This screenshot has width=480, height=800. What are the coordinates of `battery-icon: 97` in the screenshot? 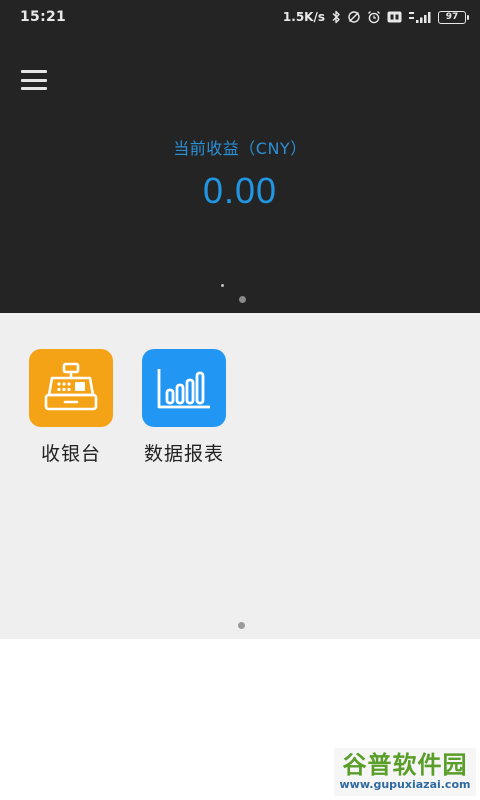 It's located at (453, 17).